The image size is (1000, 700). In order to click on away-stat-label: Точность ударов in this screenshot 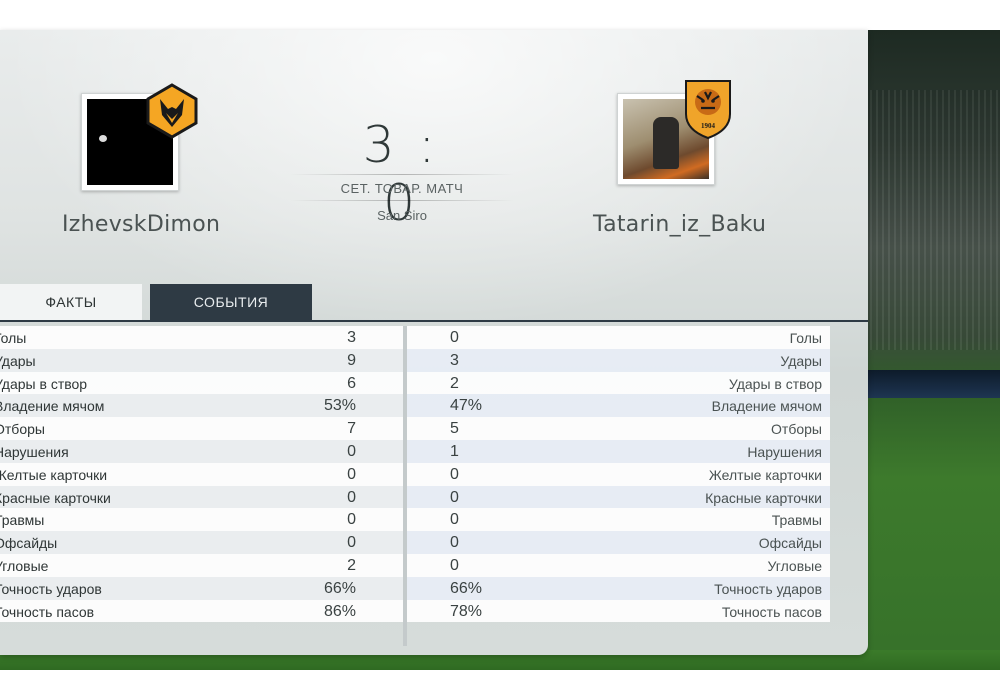, I will do `click(768, 588)`.